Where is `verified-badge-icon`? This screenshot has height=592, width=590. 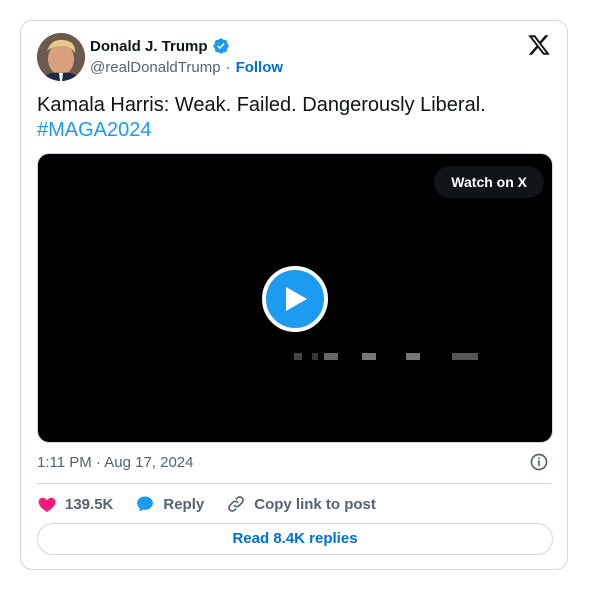
verified-badge-icon is located at coordinates (221, 46).